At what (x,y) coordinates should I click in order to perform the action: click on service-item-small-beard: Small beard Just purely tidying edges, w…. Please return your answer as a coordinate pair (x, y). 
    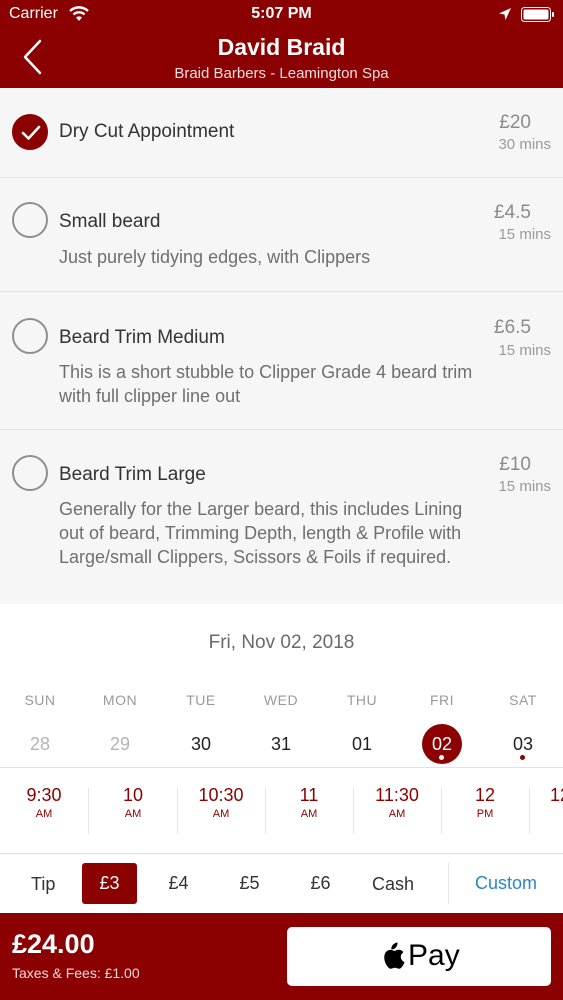
    Looking at the image, I should click on (281, 235).